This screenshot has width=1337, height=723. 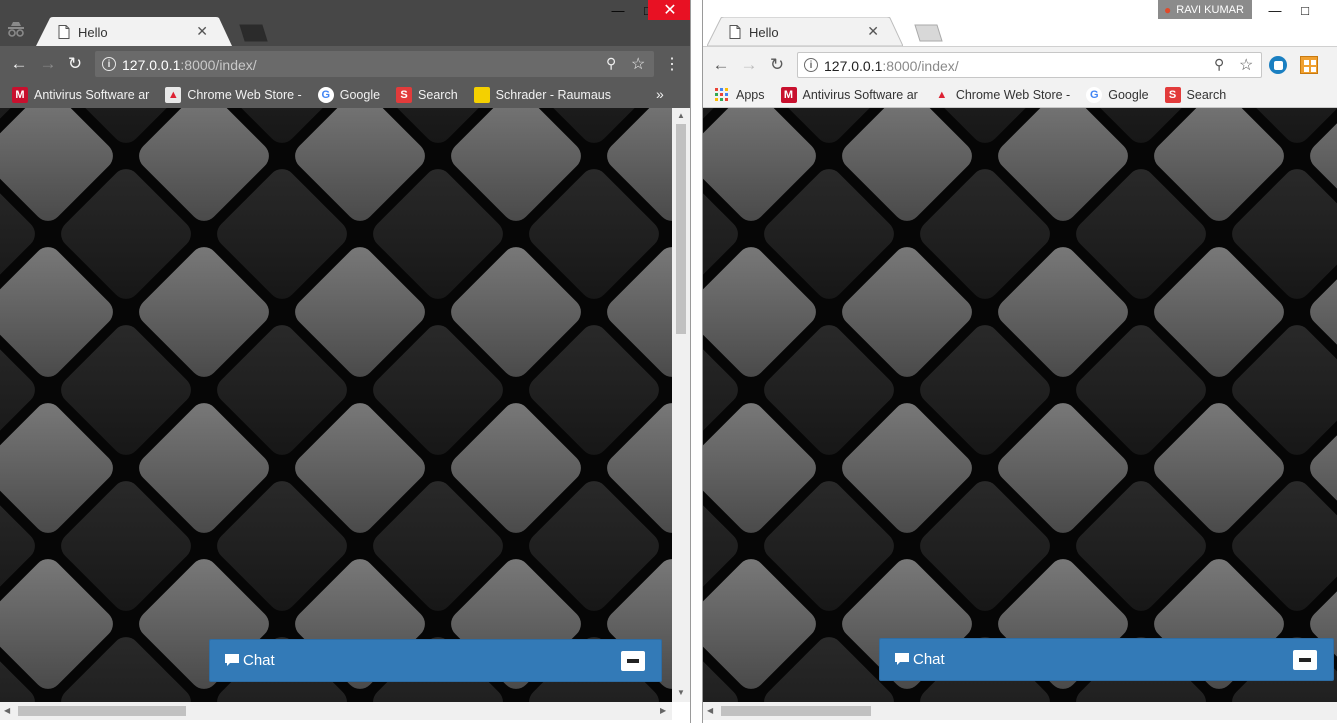 What do you see at coordinates (750, 94) in the screenshot?
I see `bookmark-label: Apps` at bounding box center [750, 94].